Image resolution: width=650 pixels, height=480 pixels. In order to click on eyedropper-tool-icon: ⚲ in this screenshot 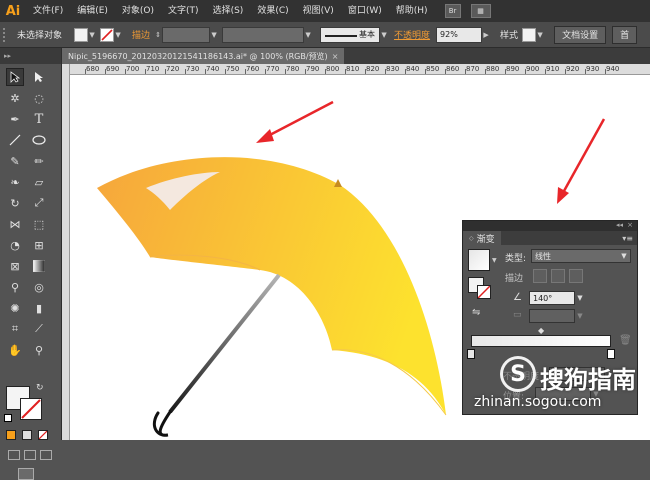, I will do `click(15, 287)`.